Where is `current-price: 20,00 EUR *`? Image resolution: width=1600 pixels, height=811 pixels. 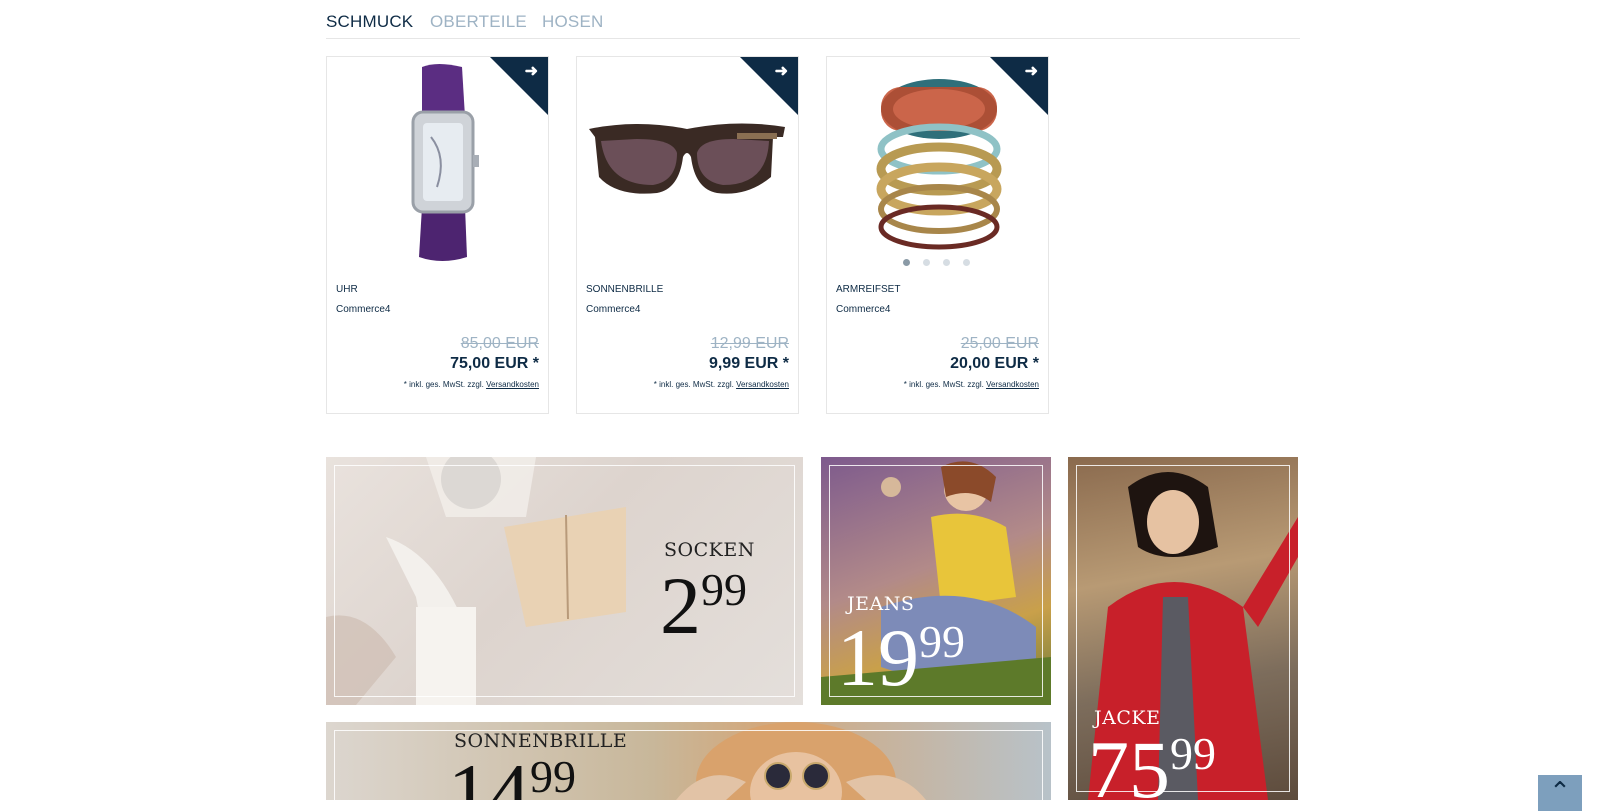
current-price: 20,00 EUR * is located at coordinates (994, 363).